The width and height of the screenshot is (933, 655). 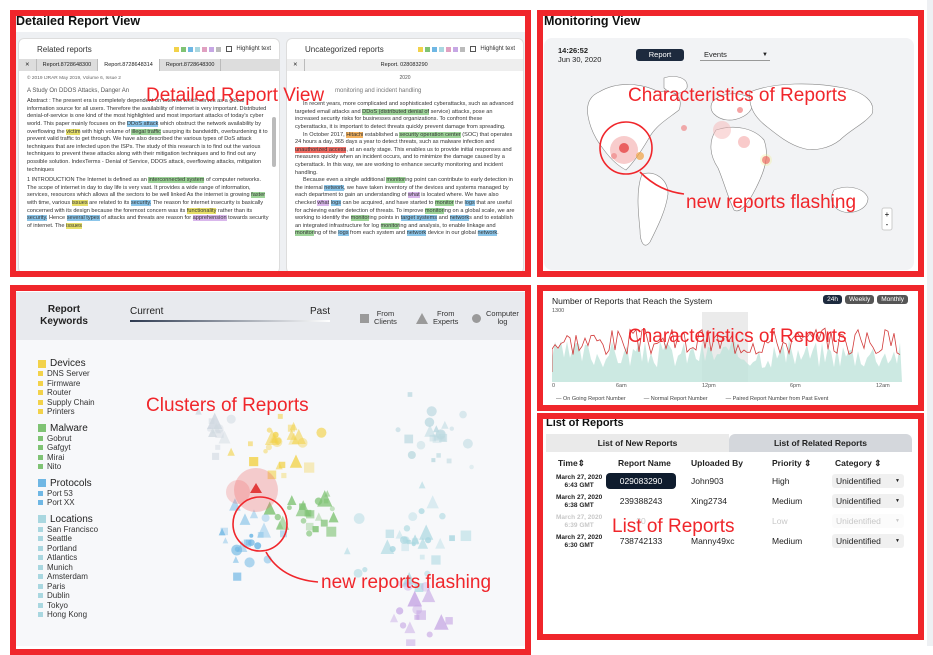 What do you see at coordinates (641, 501) in the screenshot?
I see `row-report-name: 239388243` at bounding box center [641, 501].